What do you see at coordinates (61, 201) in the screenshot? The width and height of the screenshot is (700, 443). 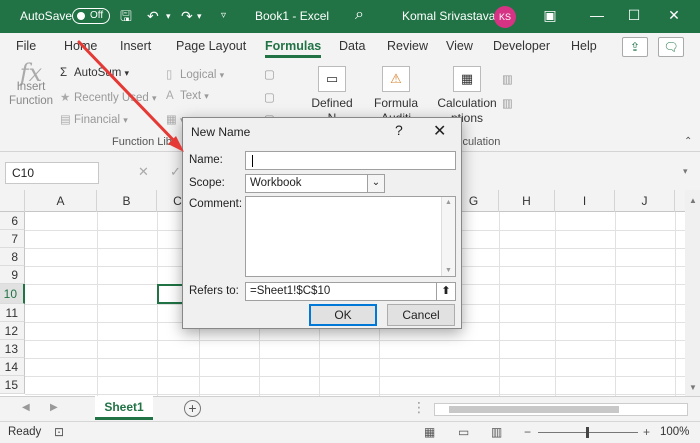 I see `column-header: A` at bounding box center [61, 201].